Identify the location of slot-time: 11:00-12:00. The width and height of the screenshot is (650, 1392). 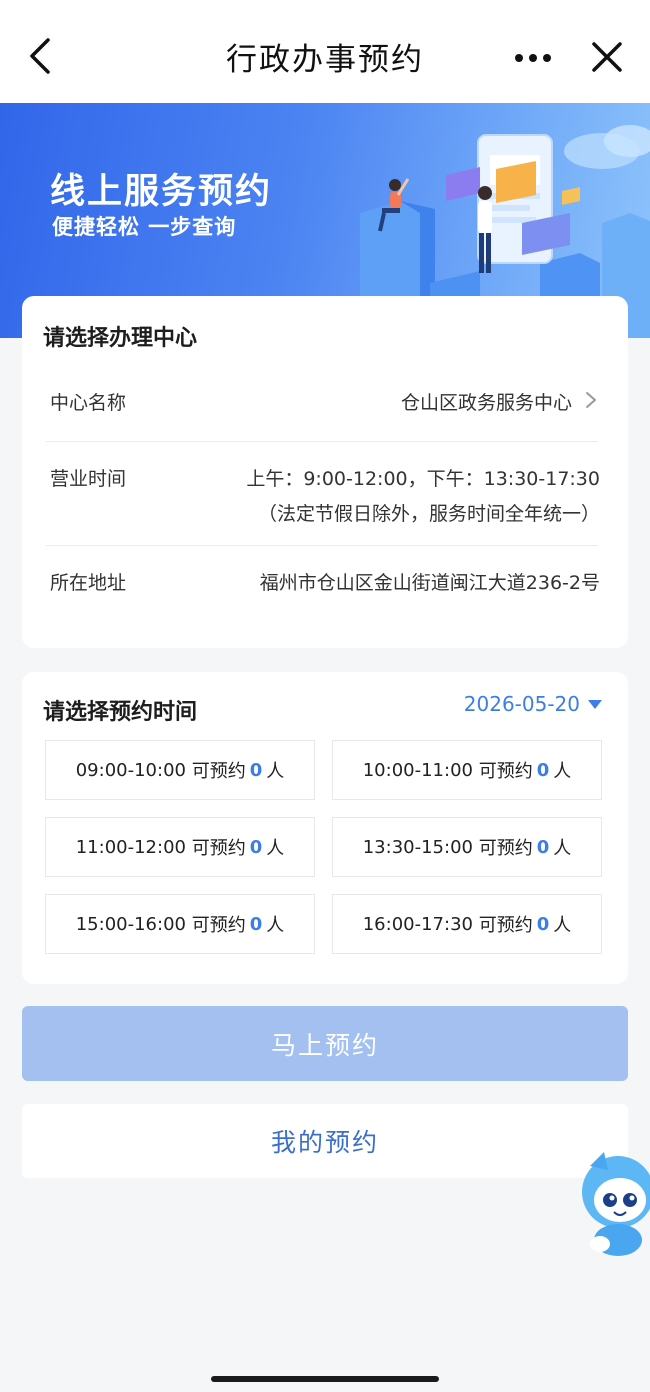
(130, 847).